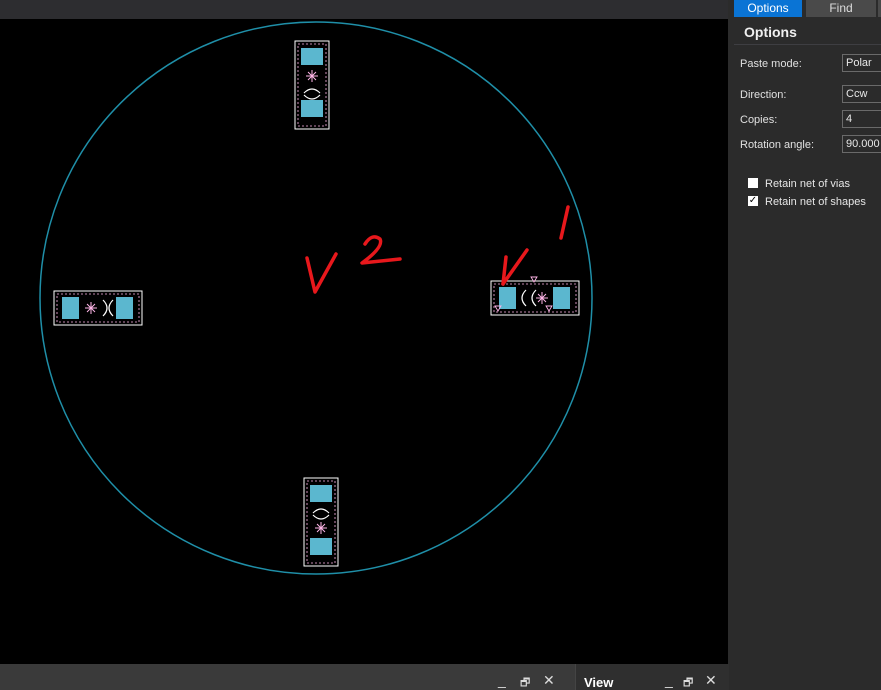 The image size is (881, 690). Describe the element at coordinates (861, 94) in the screenshot. I see `direction-select: Ccw` at that location.